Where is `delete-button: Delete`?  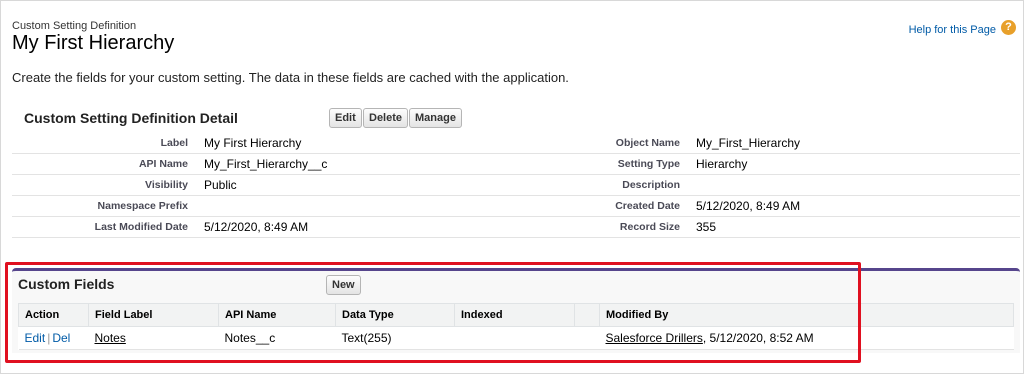 delete-button: Delete is located at coordinates (386, 118).